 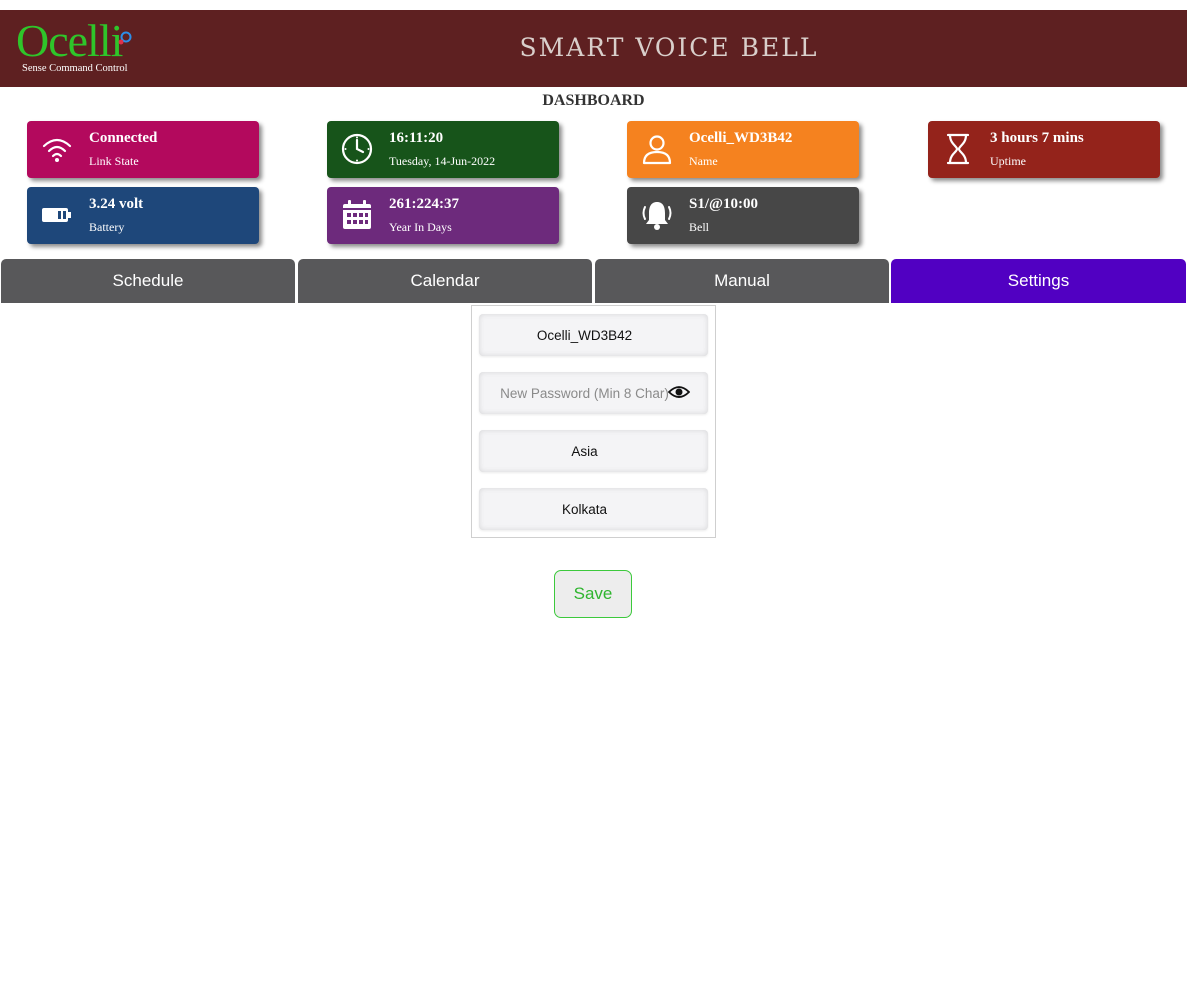 What do you see at coordinates (442, 161) in the screenshot?
I see `date-label: Tuesday, 14-Jun-2022` at bounding box center [442, 161].